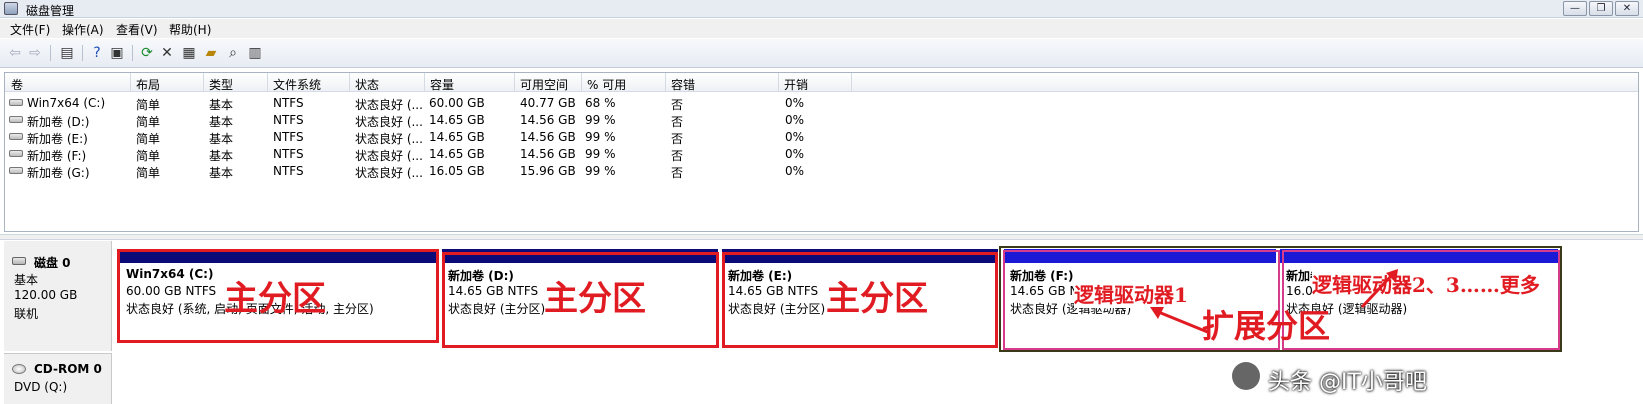 Image resolution: width=1643 pixels, height=404 pixels. I want to click on restore-button: ❐, so click(1601, 8).